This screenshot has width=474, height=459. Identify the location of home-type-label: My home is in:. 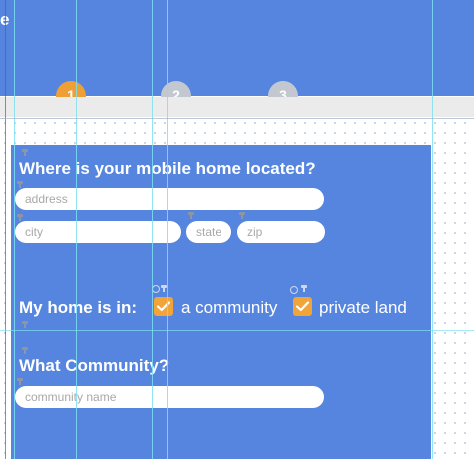
(78, 307).